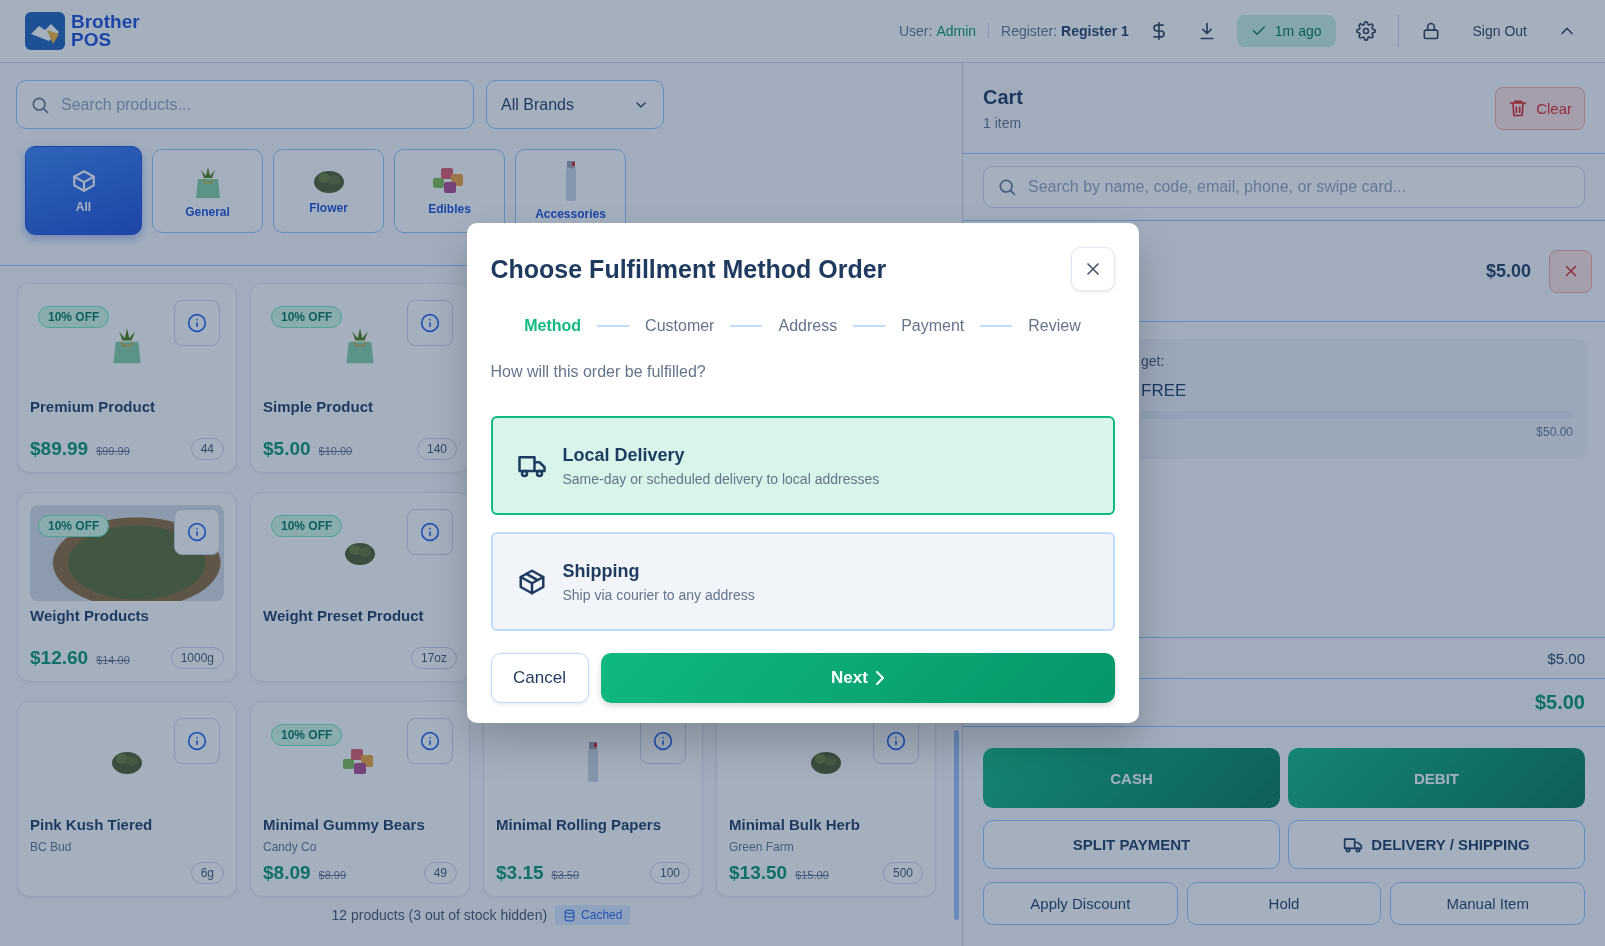 The width and height of the screenshot is (1605, 946). What do you see at coordinates (658, 594) in the screenshot?
I see `option-description: Ship via courier to any address` at bounding box center [658, 594].